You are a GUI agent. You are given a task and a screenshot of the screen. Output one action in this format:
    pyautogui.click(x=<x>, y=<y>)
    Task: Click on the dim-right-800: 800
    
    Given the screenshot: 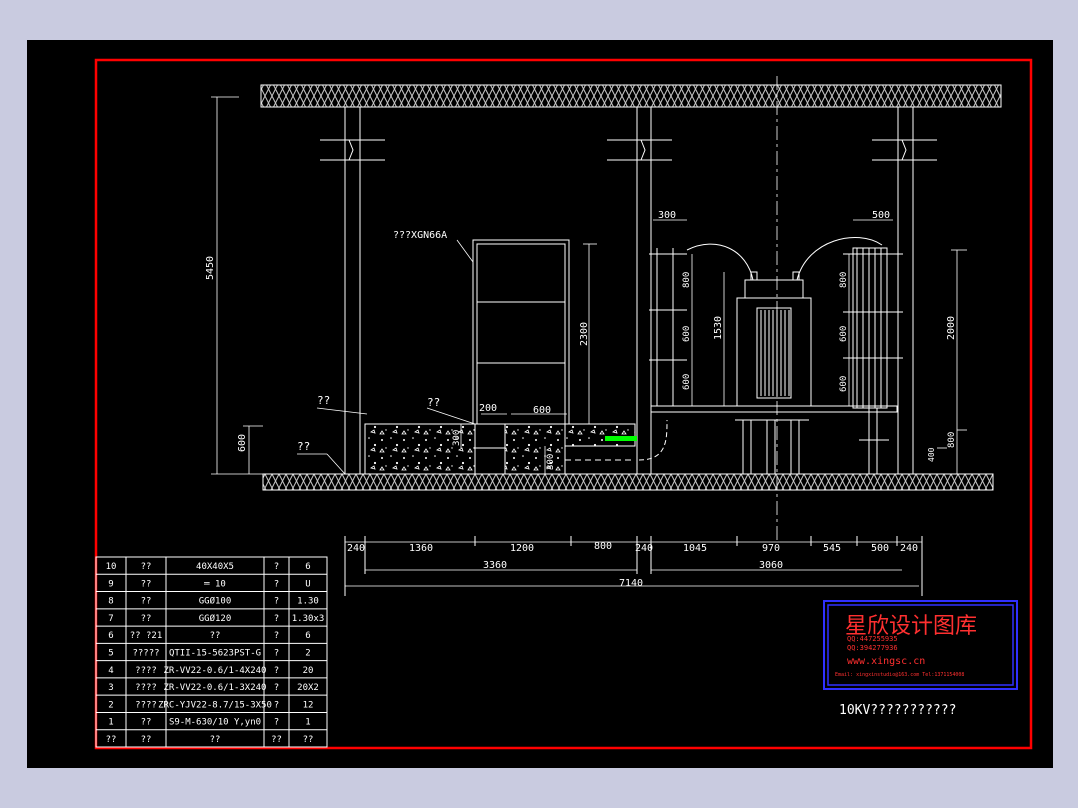 What is the action you would take?
    pyautogui.click(x=952, y=440)
    